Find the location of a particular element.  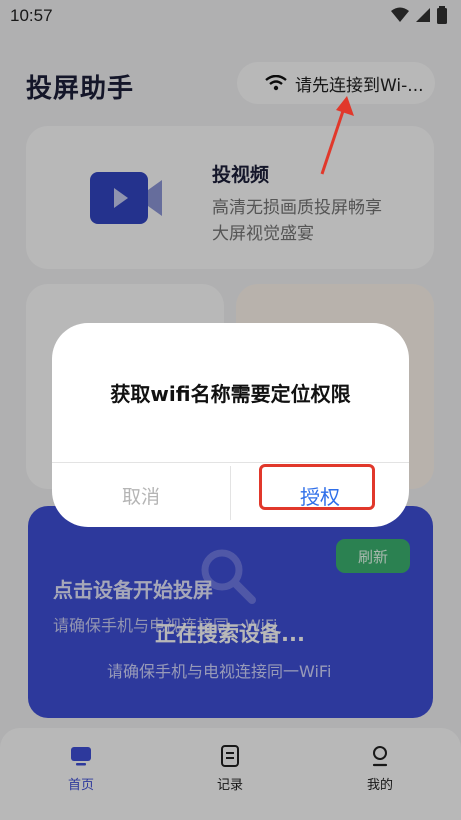

dialog-divider is located at coordinates (230, 462).